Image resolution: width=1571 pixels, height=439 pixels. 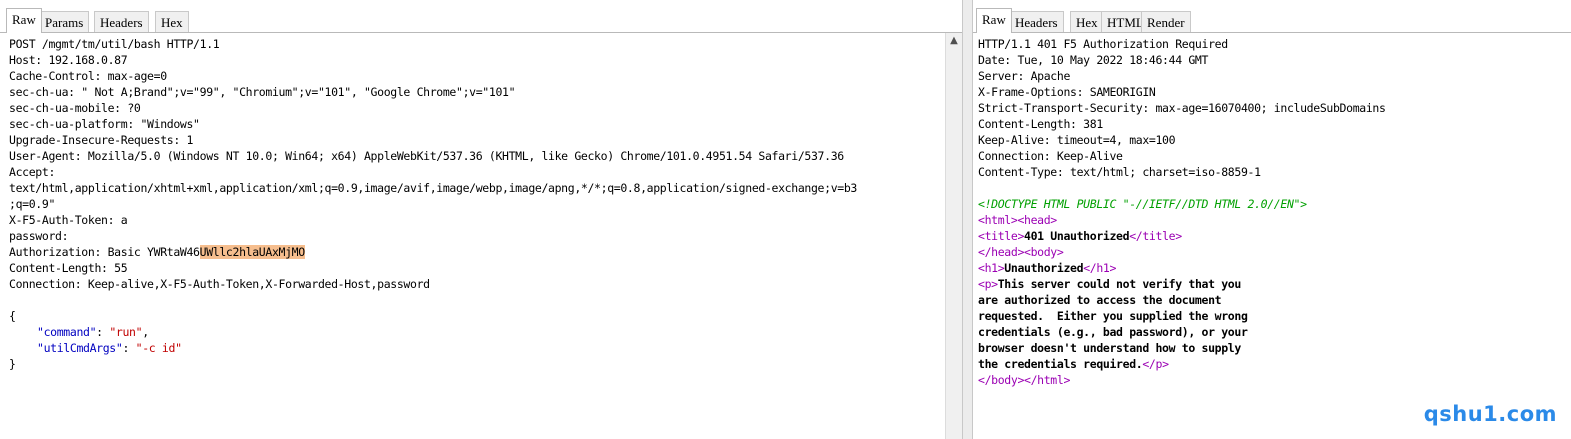 I want to click on authorization-selection: UWllc2hlaUAxMjMO, so click(x=252, y=252).